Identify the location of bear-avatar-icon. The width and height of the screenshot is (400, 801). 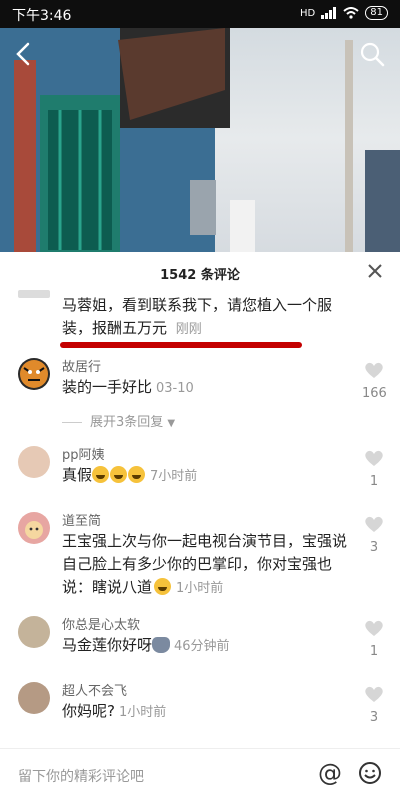
(34, 530).